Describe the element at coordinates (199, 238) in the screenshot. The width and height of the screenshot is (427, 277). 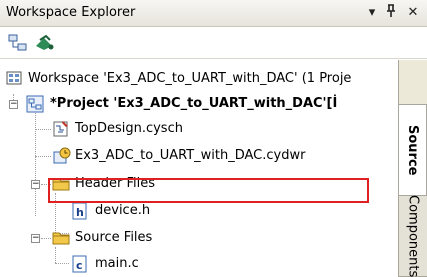
I see `tree-row-folder: − Source Files` at that location.